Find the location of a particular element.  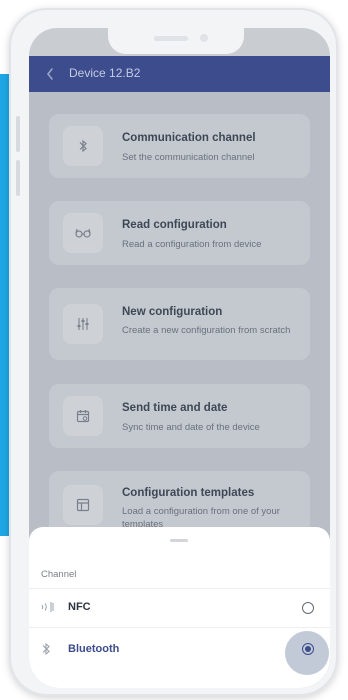

volume-up-button is located at coordinates (18, 134).